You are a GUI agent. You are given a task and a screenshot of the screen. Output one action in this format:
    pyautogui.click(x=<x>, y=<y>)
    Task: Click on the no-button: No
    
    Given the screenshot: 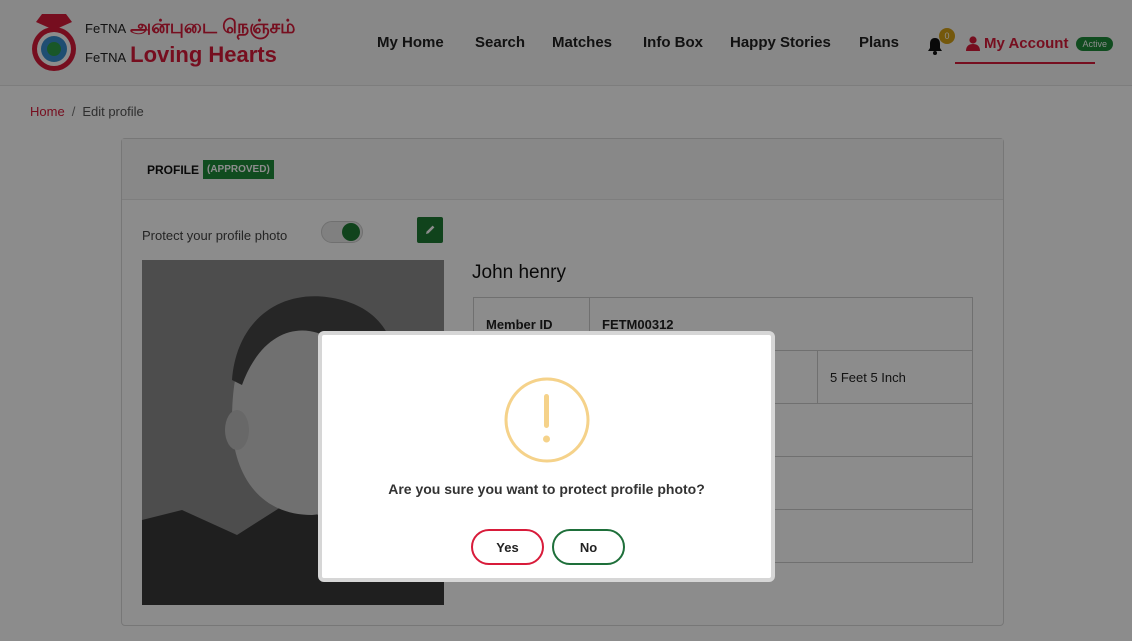 What is the action you would take?
    pyautogui.click(x=588, y=547)
    